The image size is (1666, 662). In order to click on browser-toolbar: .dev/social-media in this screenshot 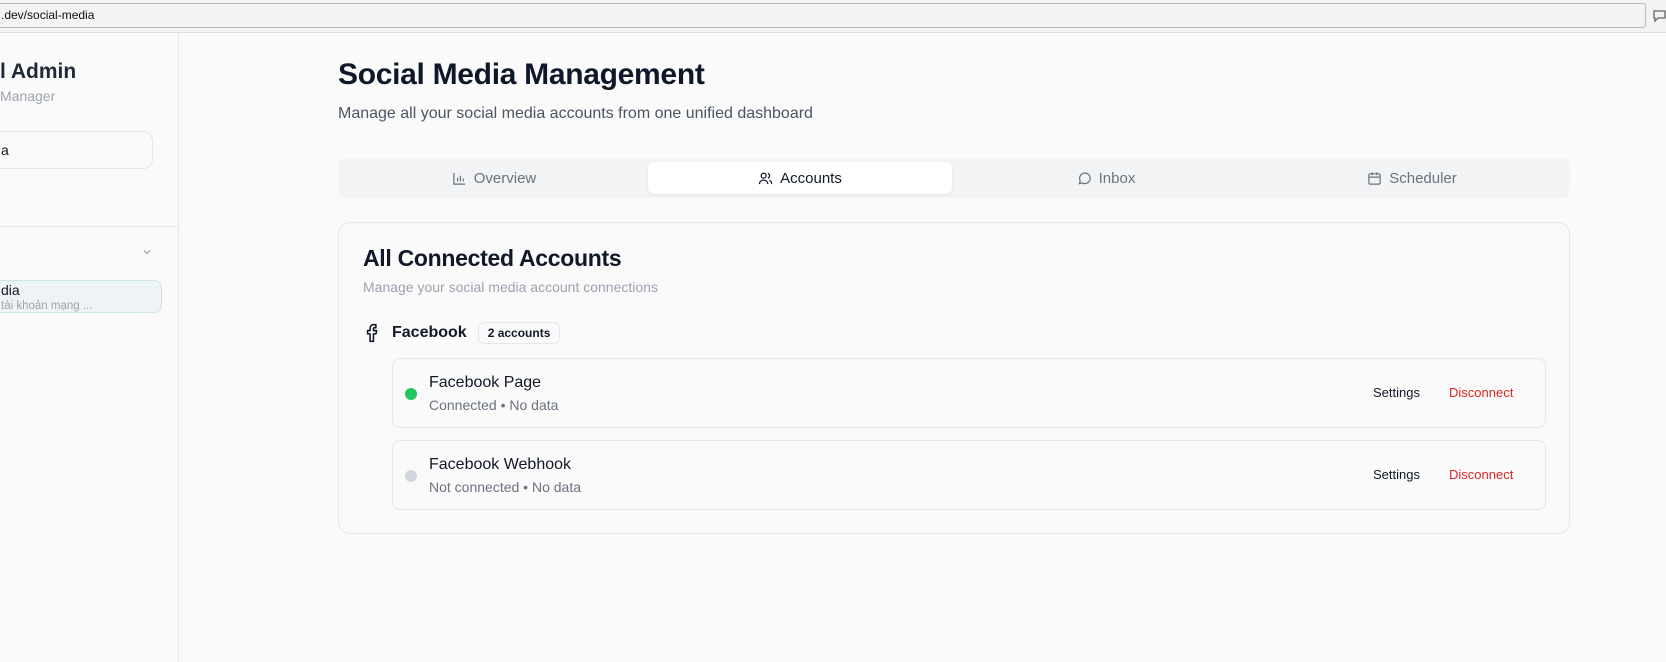, I will do `click(833, 16)`.